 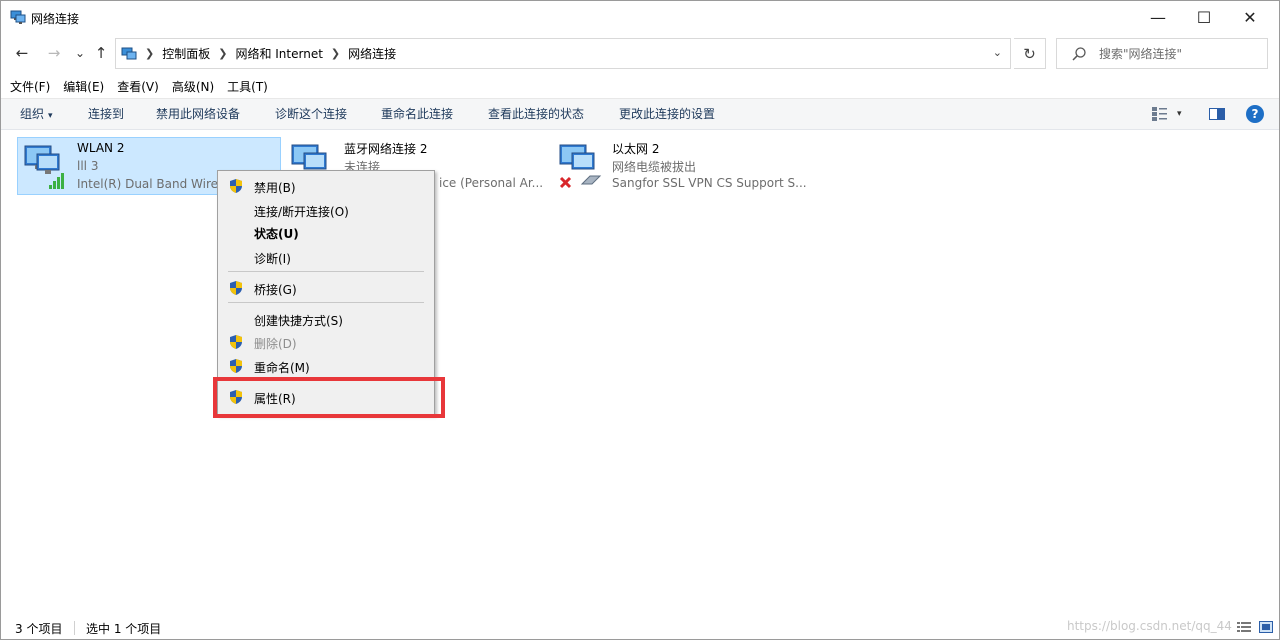 What do you see at coordinates (39, 629) in the screenshot?
I see `item-count: 3 个项目` at bounding box center [39, 629].